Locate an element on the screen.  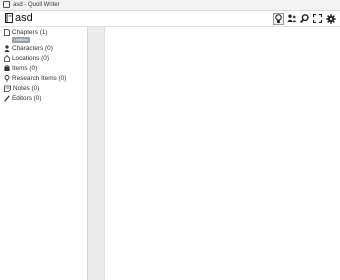
sidebar-item-editors: Editors (0) is located at coordinates (22, 98).